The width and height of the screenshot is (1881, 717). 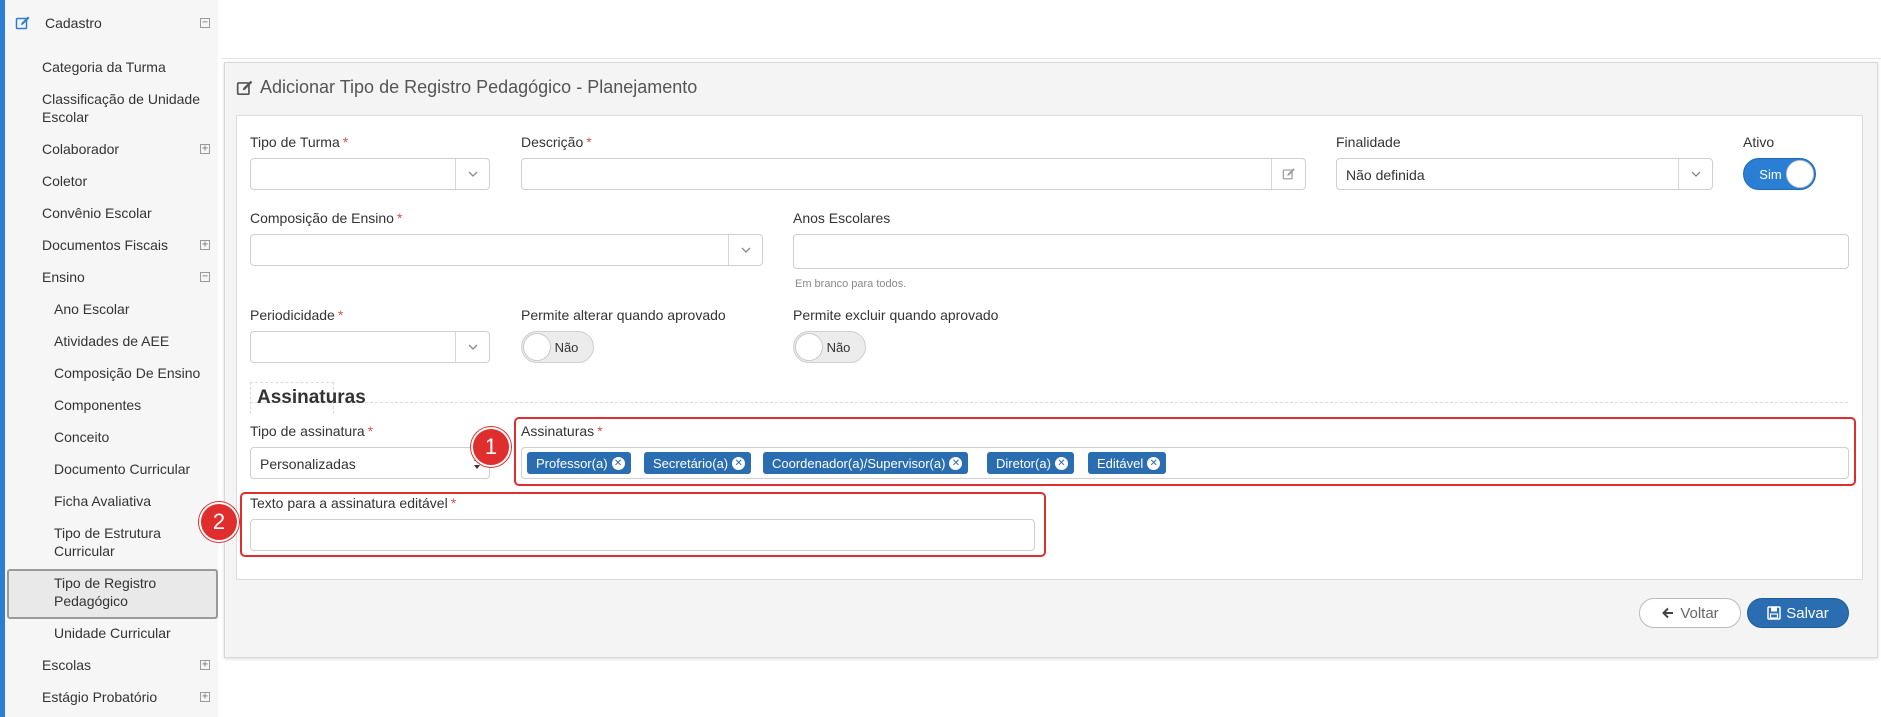 What do you see at coordinates (1051, 58) in the screenshot?
I see `header-divider` at bounding box center [1051, 58].